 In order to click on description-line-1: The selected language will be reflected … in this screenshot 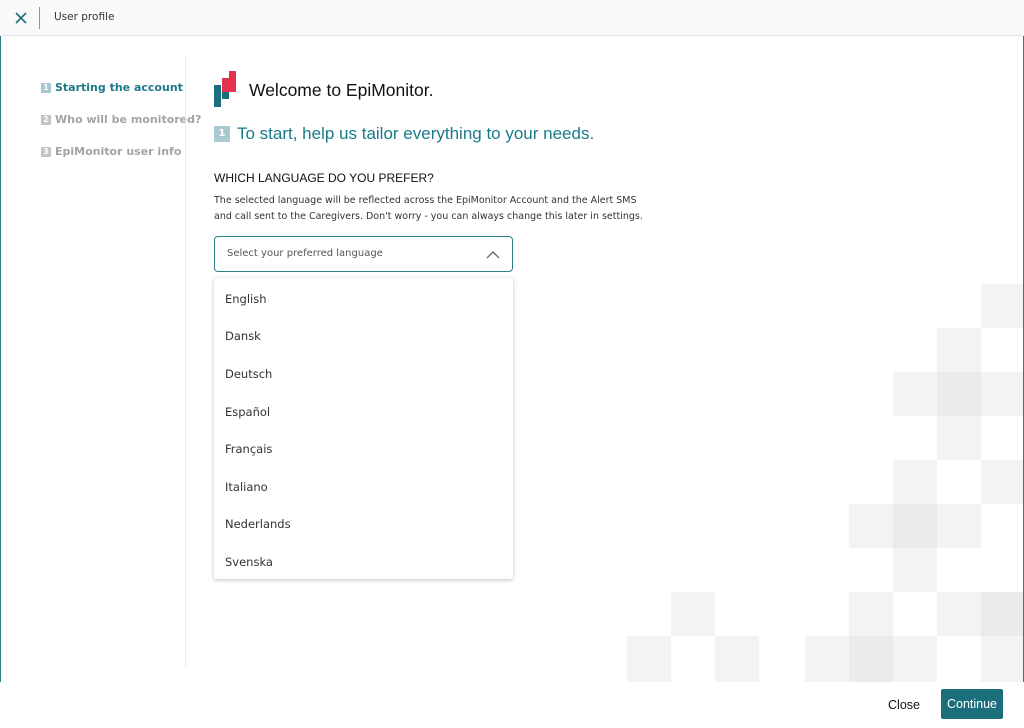, I will do `click(425, 200)`.